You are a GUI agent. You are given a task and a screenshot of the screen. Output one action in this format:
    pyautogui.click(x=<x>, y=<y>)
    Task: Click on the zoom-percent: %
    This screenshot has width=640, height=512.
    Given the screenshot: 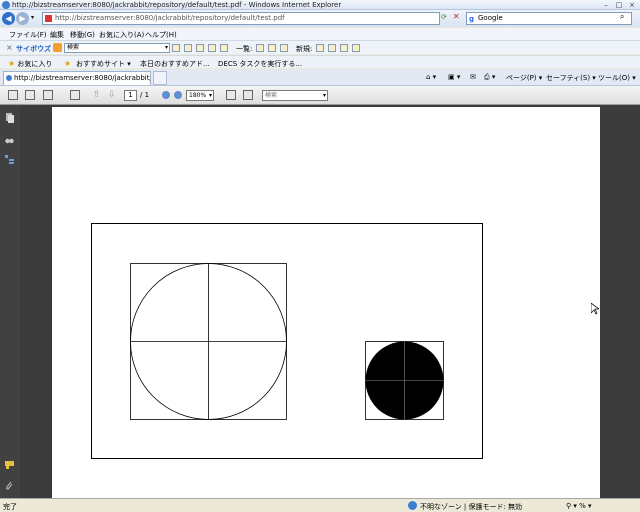 What is the action you would take?
    pyautogui.click(x=582, y=506)
    